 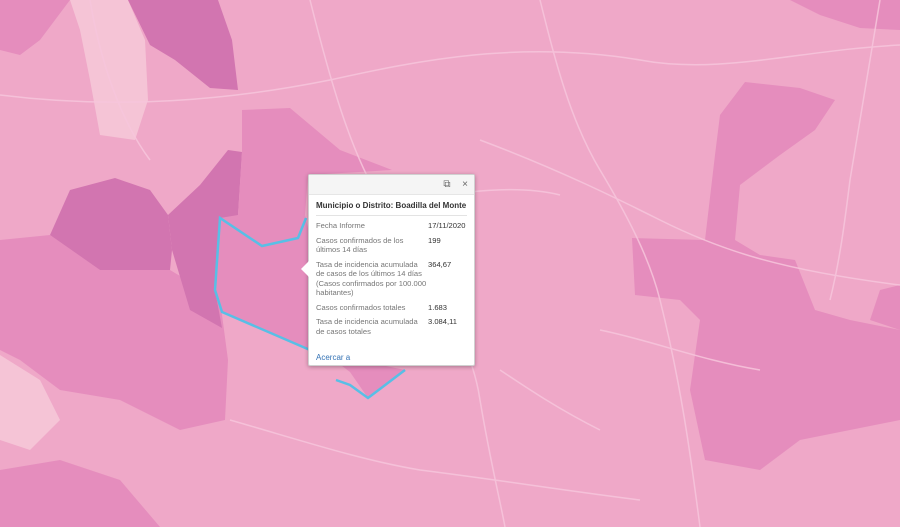 I want to click on field-value: 1.683, so click(x=438, y=307).